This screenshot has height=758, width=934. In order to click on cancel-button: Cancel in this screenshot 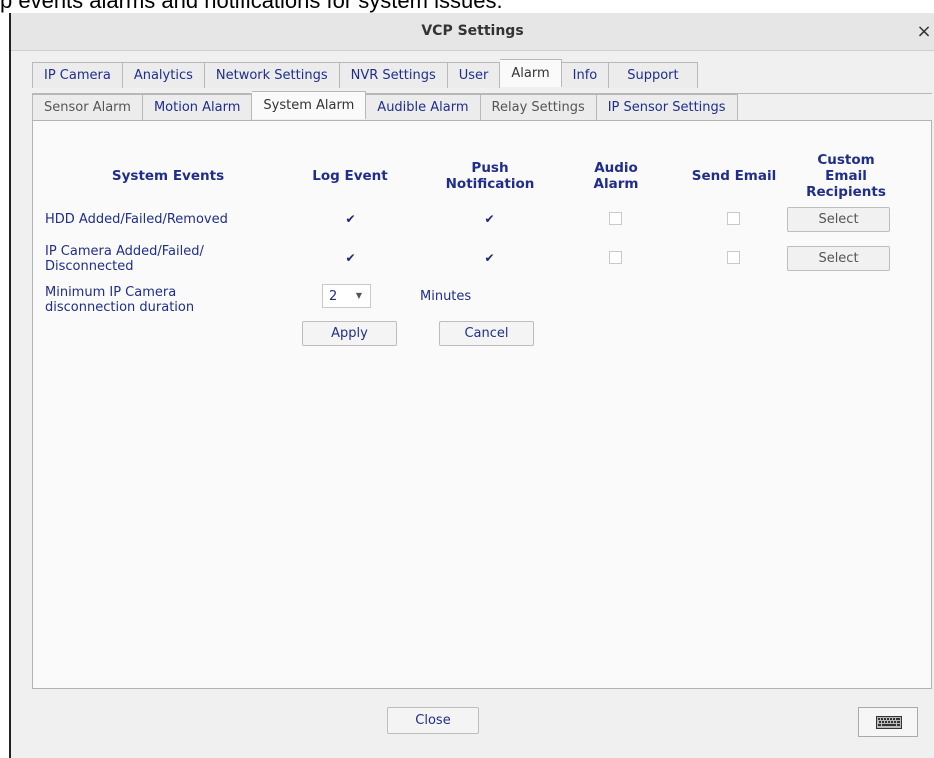, I will do `click(486, 333)`.